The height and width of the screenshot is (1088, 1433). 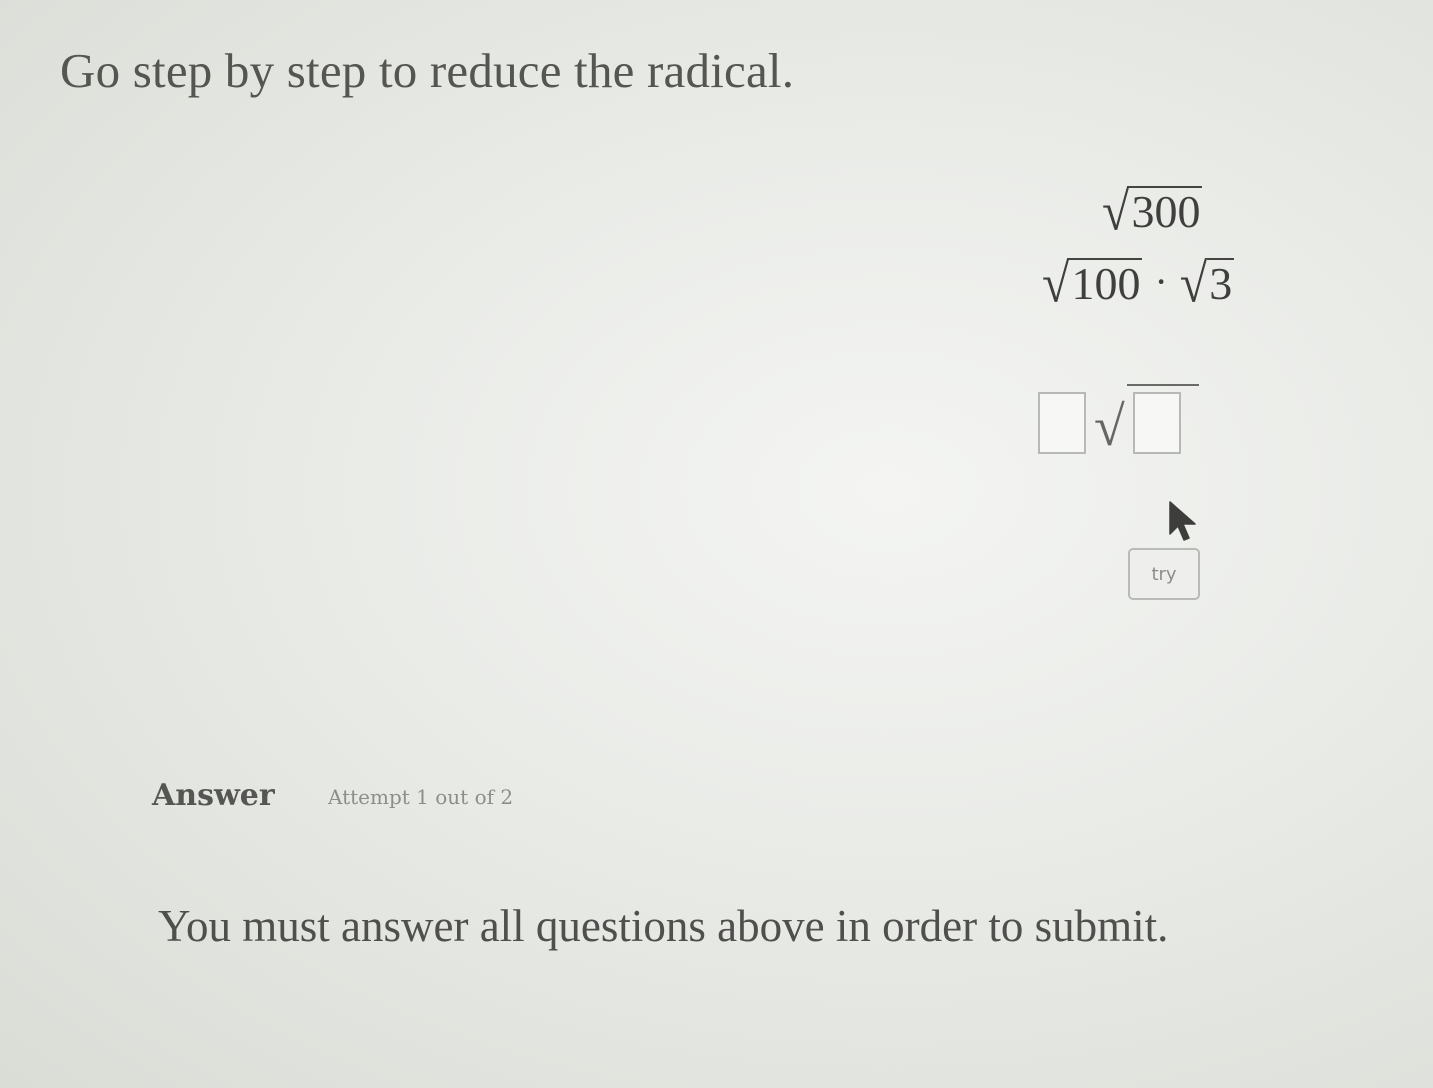 I want to click on attempt-counter: Attempt 1 out of 2, so click(x=421, y=797).